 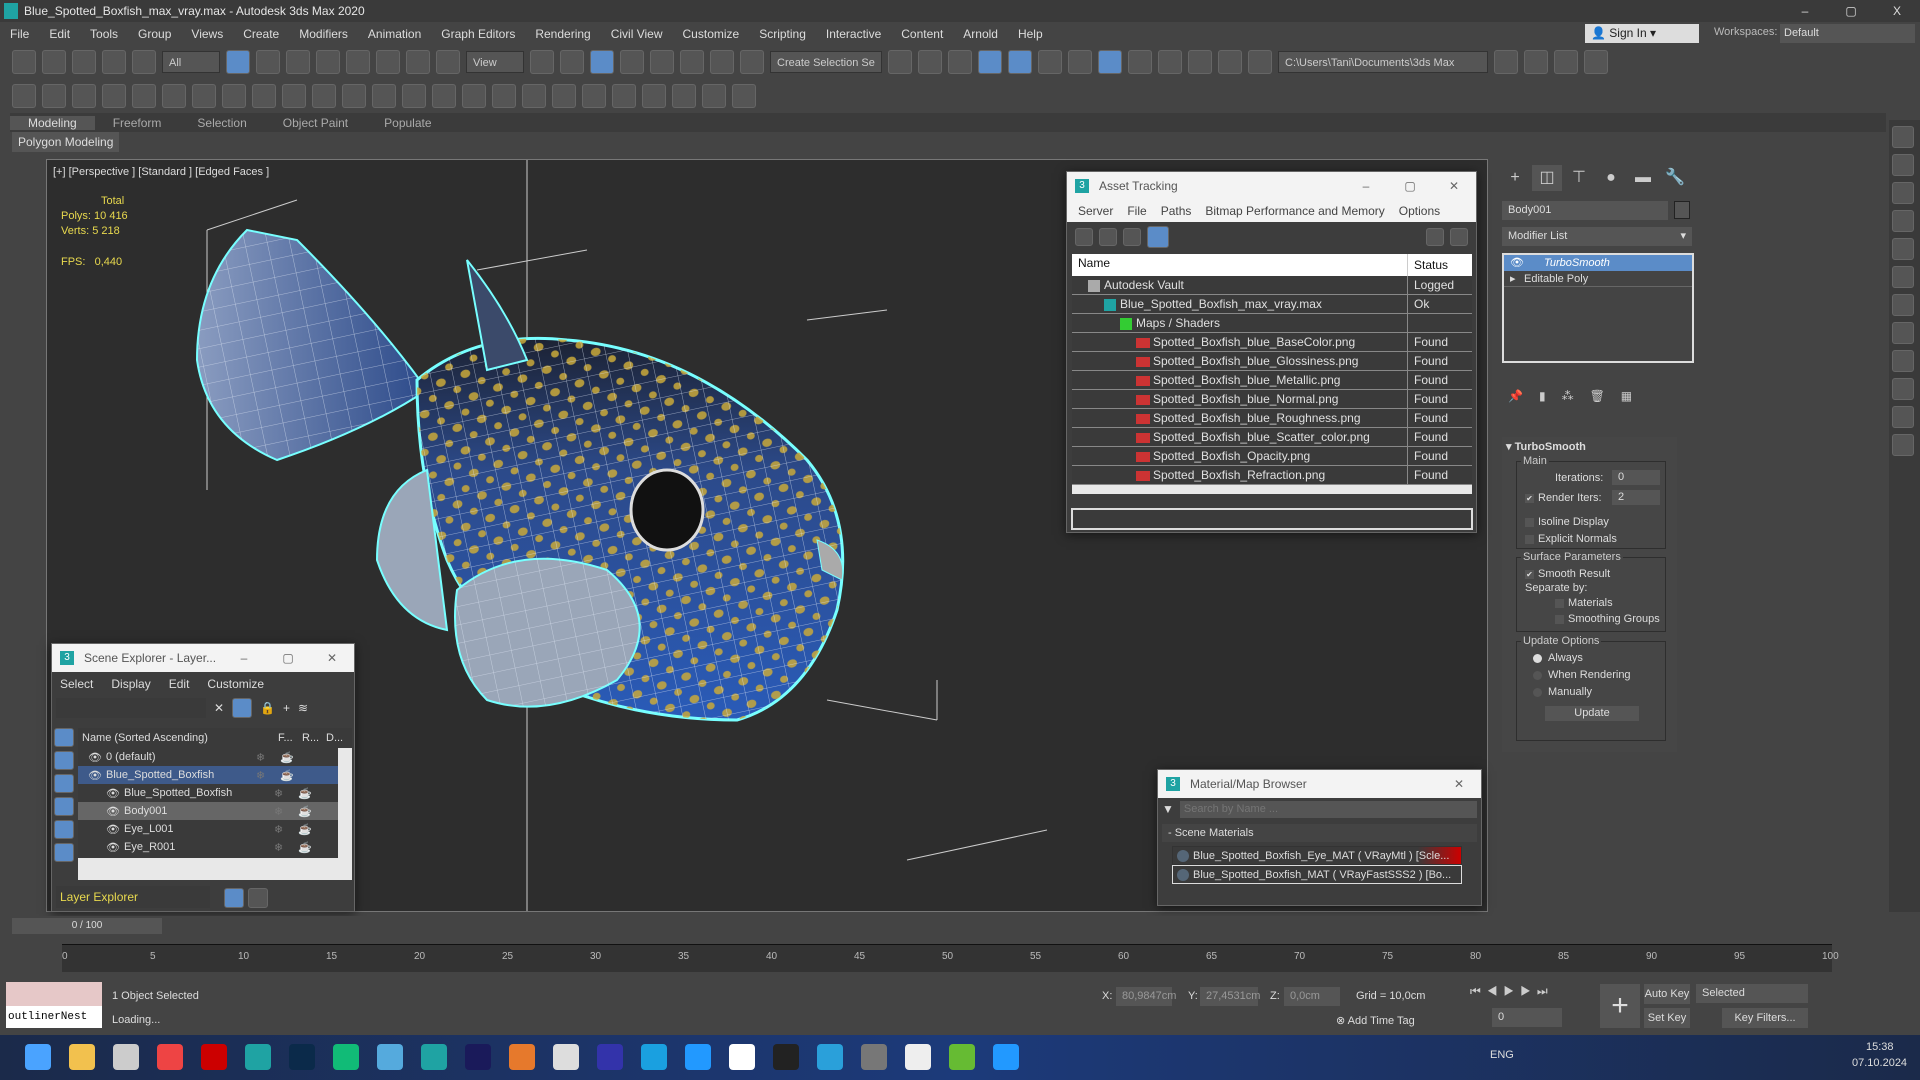 I want to click on selection-filter-dropdown: All, so click(x=191, y=62).